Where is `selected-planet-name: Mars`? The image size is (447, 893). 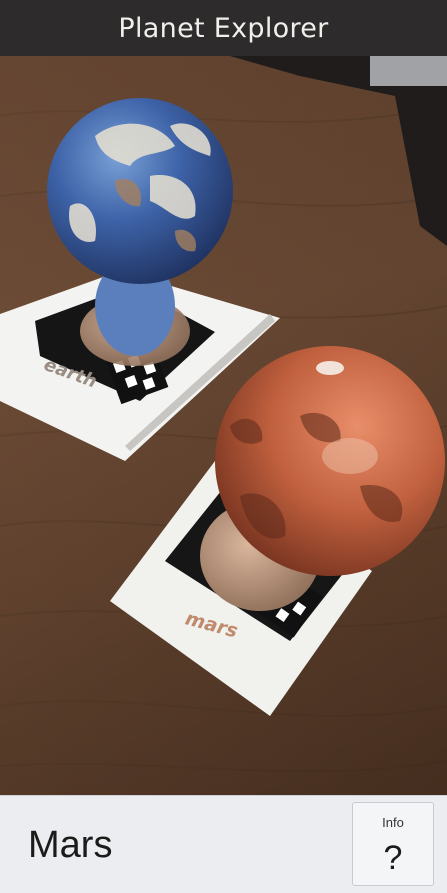 selected-planet-name: Mars is located at coordinates (70, 845).